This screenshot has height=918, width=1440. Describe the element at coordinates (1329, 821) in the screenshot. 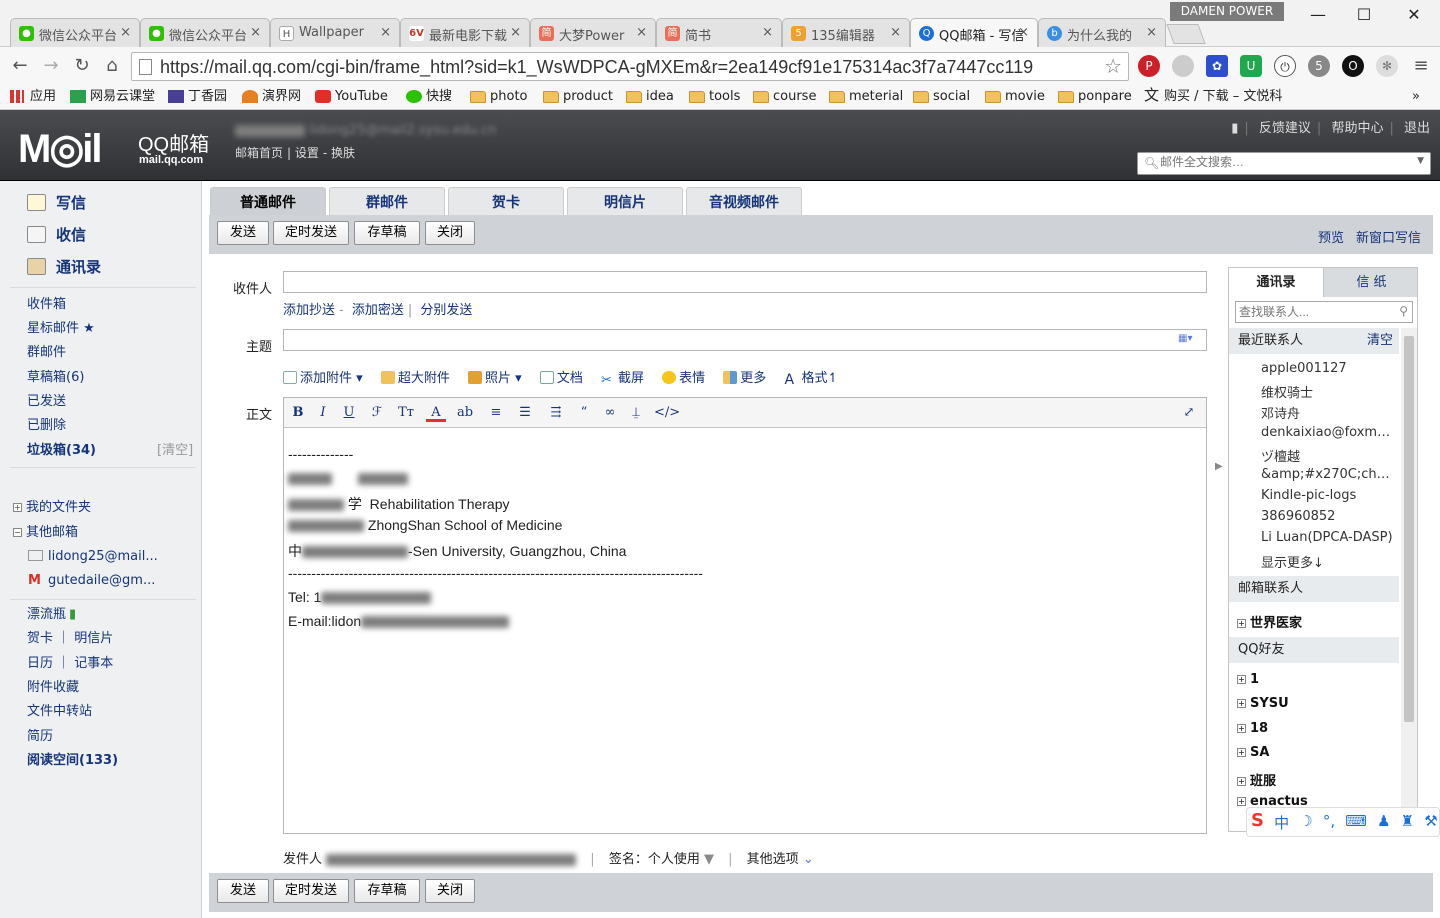

I see `punctuation-icon: °,` at that location.